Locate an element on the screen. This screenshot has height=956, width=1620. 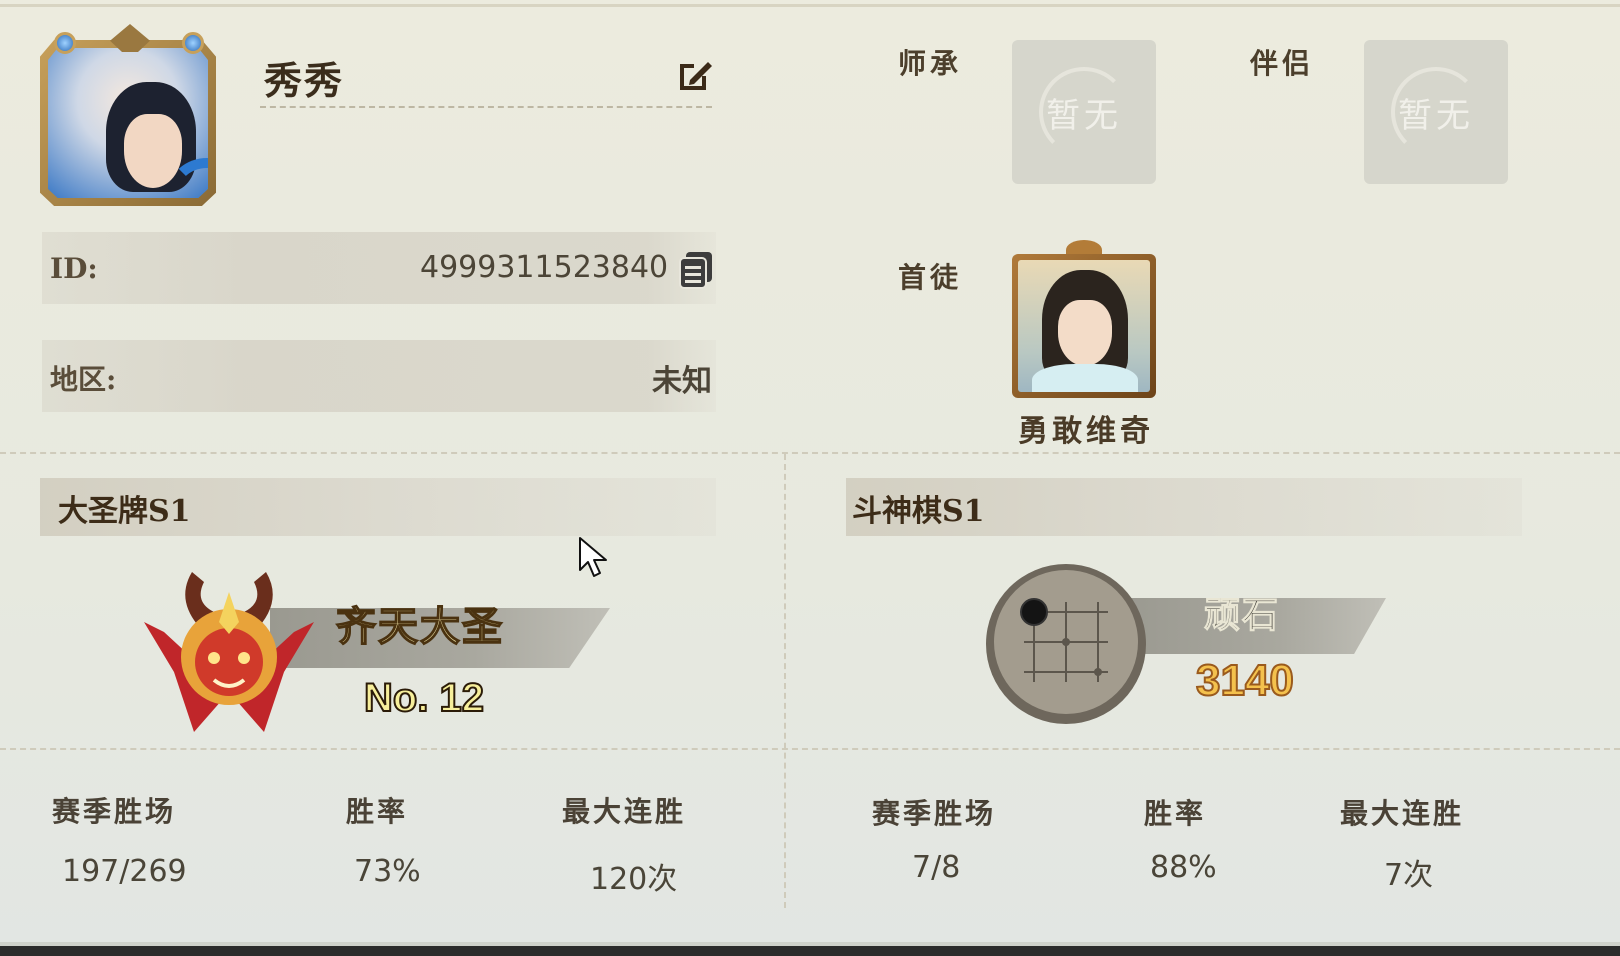
dasheng-title: 大圣牌S1 is located at coordinates (124, 511).